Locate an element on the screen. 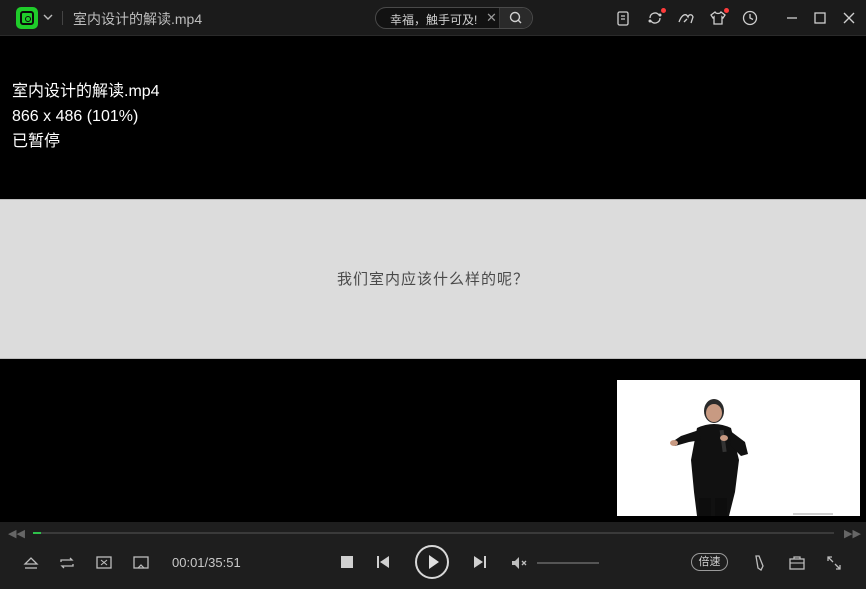 The height and width of the screenshot is (589, 866). seek-row: ◀◀ ▶▶ is located at coordinates (433, 533).